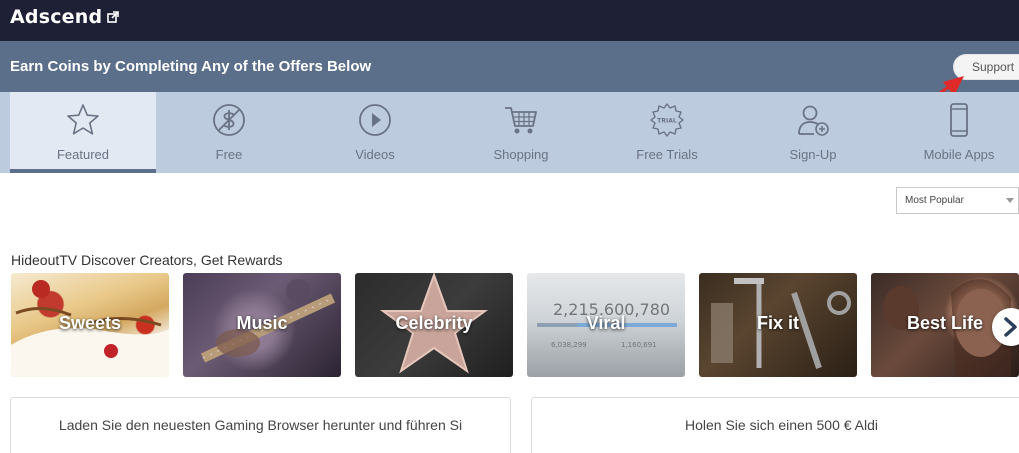 This screenshot has width=1019, height=453. I want to click on category-label: Viral, so click(606, 323).